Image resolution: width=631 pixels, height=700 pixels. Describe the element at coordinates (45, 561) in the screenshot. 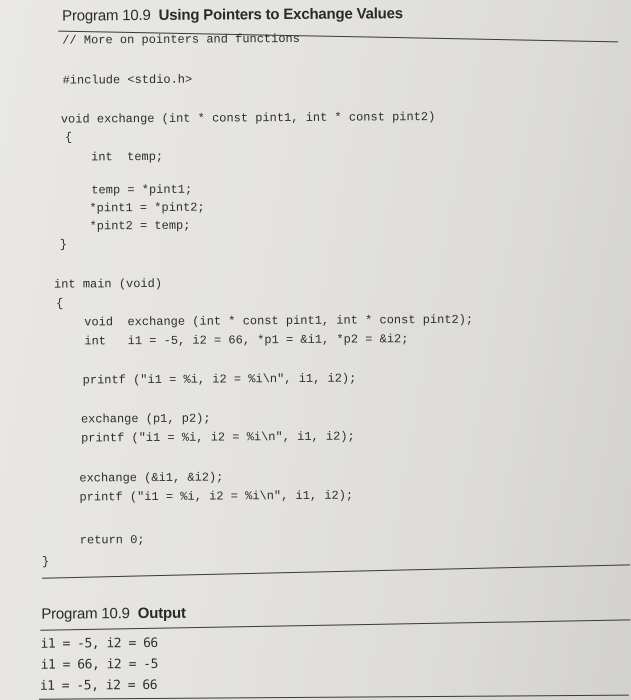

I see `code-close-brace-2: }` at that location.